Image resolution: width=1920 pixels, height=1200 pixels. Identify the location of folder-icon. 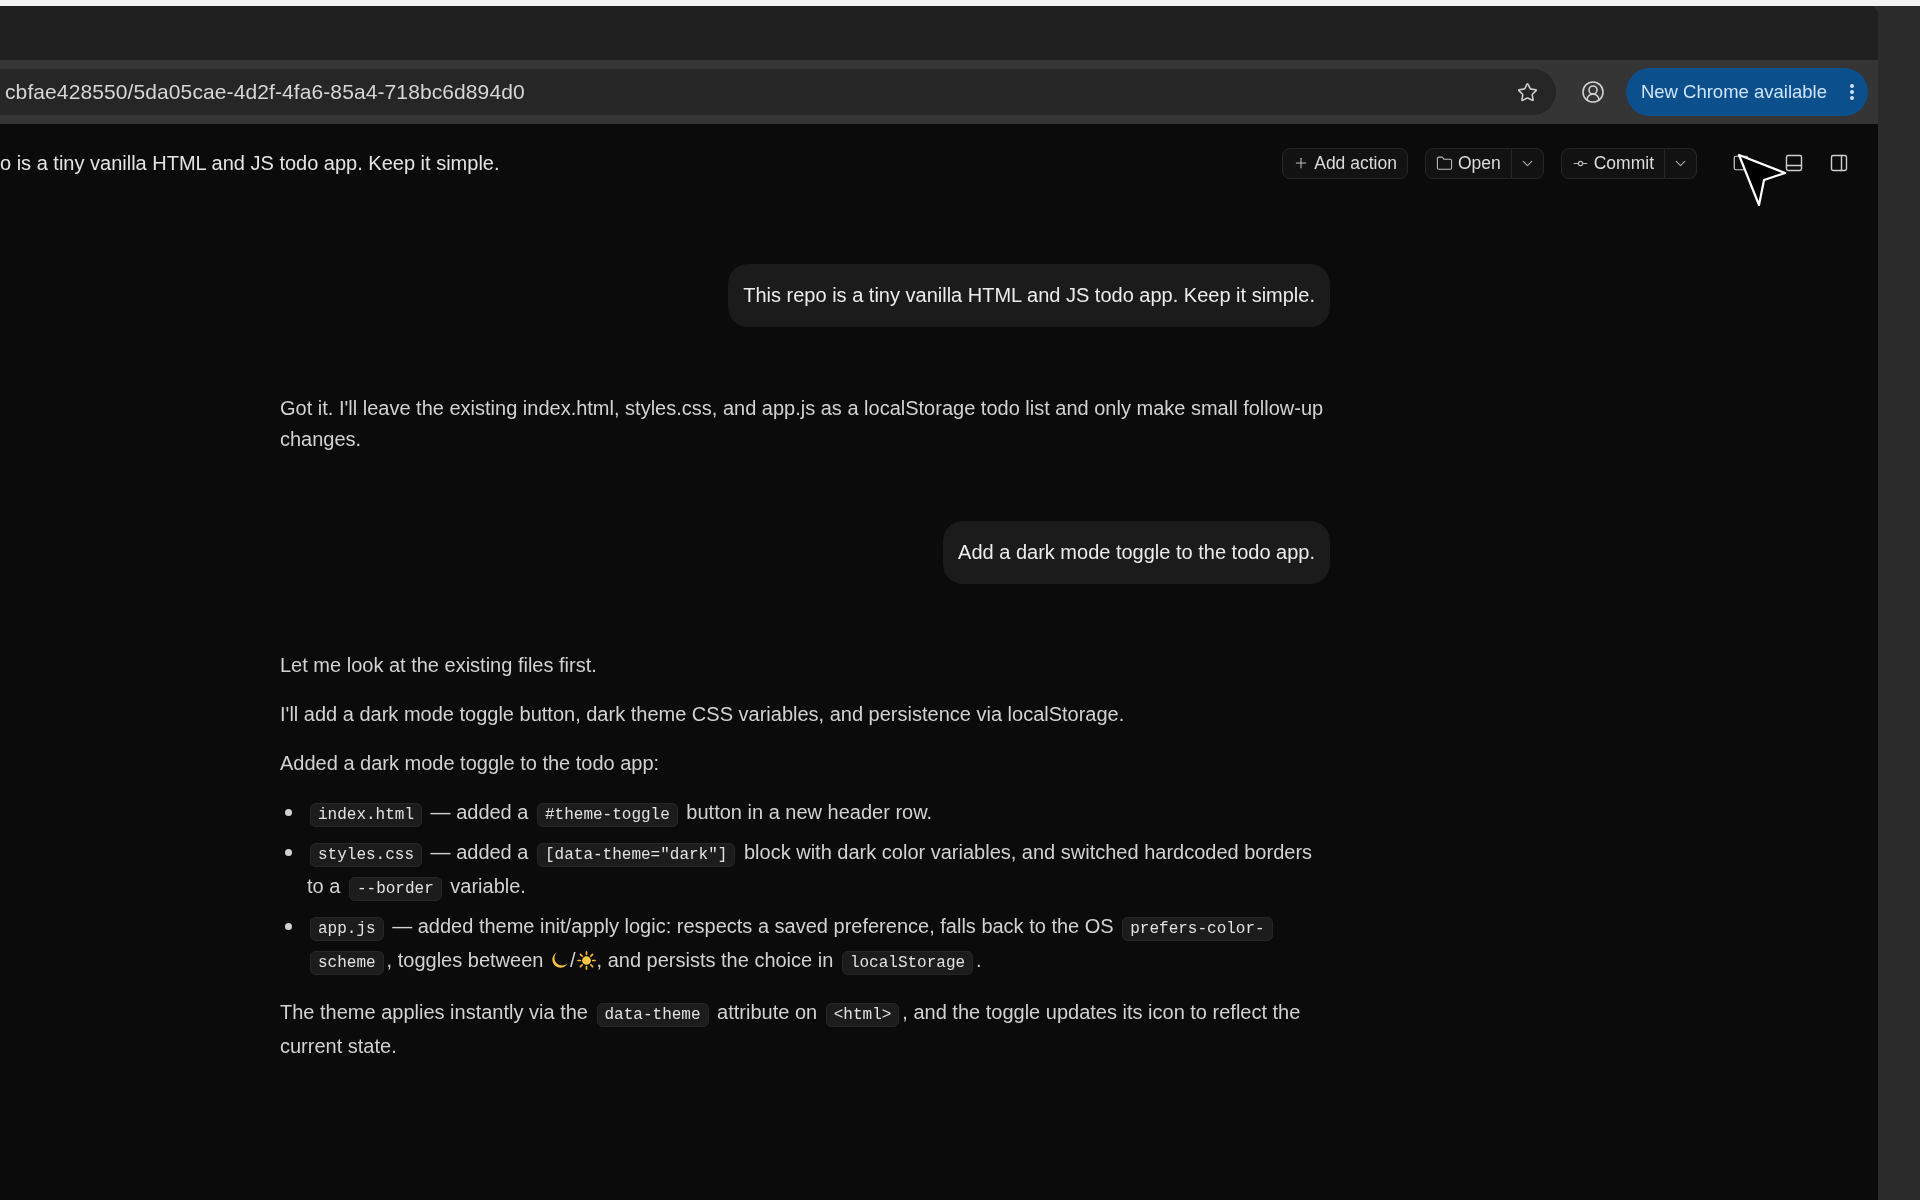
(1444, 163).